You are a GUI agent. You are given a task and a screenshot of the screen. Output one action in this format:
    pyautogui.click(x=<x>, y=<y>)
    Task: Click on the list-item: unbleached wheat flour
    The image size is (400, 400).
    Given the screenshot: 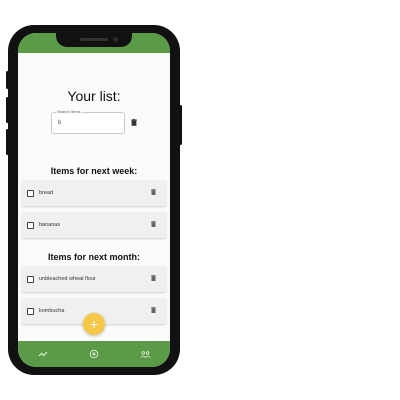 What is the action you would take?
    pyautogui.click(x=94, y=279)
    